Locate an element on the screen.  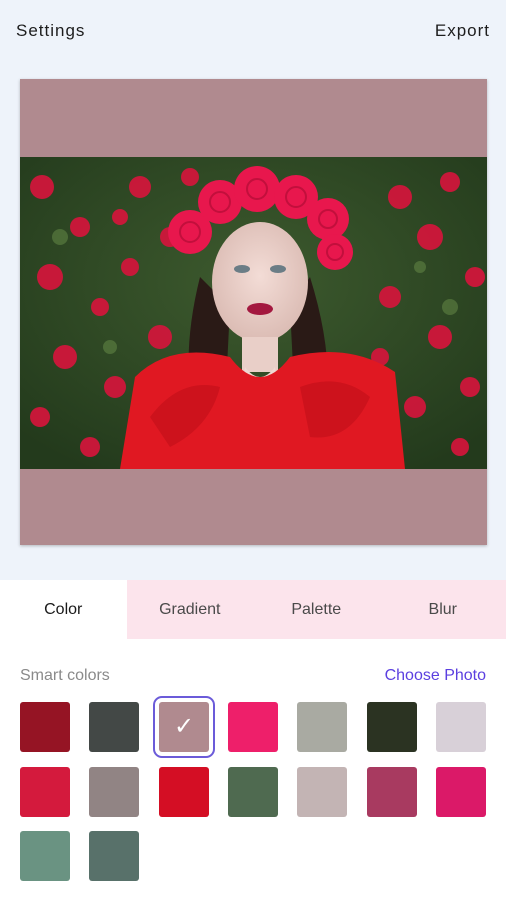
tab-color: Color is located at coordinates (63, 609).